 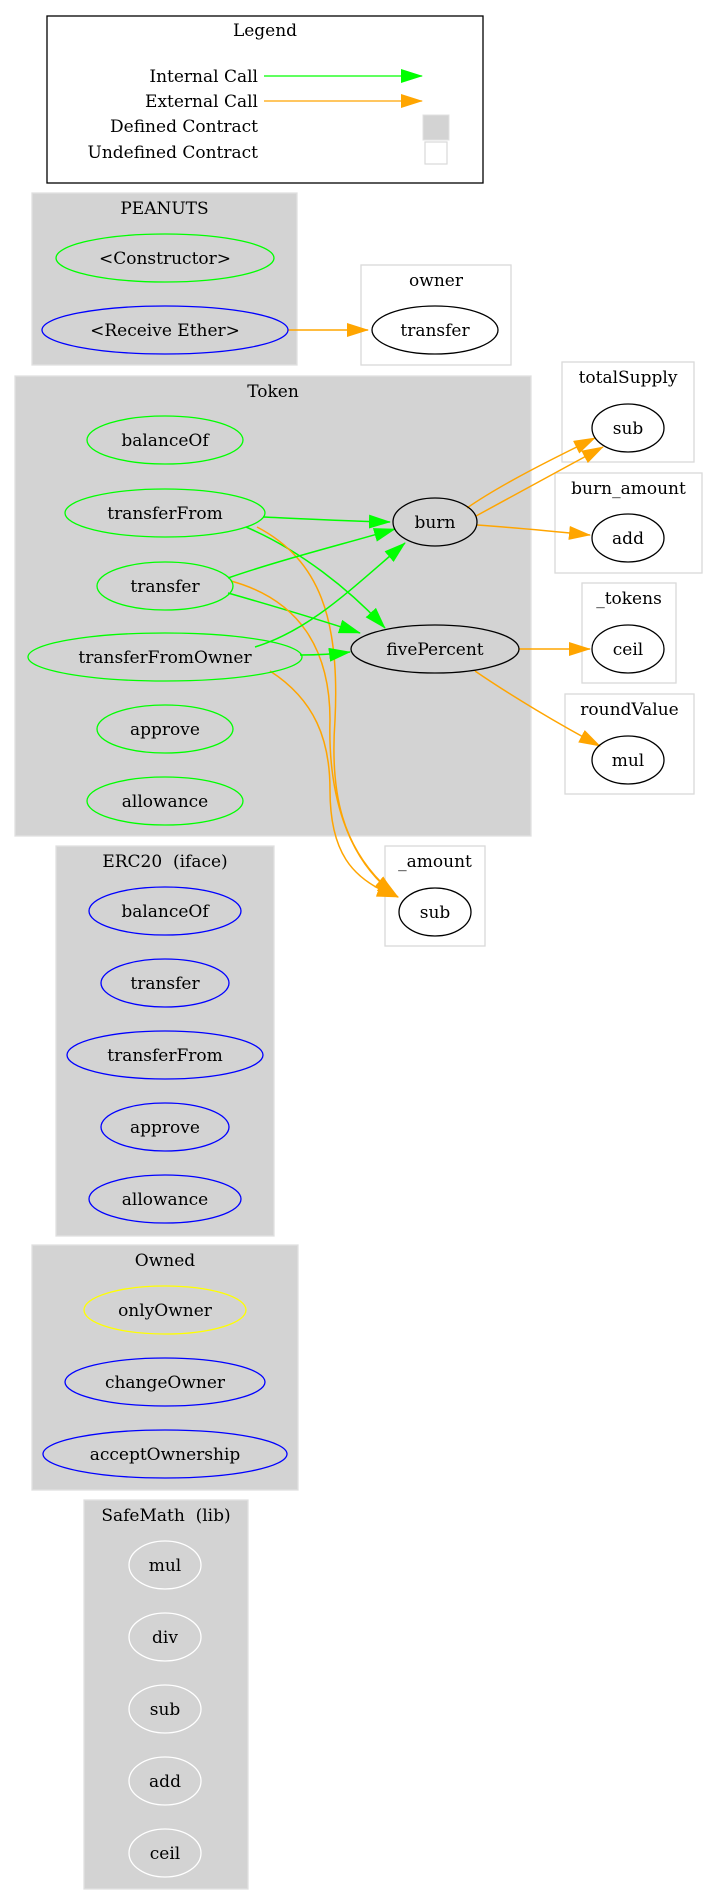 What do you see at coordinates (165, 1311) in the screenshot?
I see `function-node-label: onlyOwner` at bounding box center [165, 1311].